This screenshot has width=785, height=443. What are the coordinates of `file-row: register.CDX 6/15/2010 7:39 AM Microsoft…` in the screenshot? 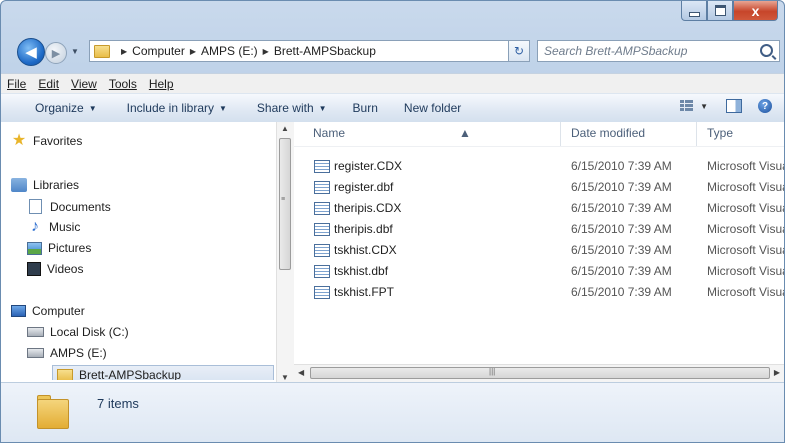 It's located at (539, 166).